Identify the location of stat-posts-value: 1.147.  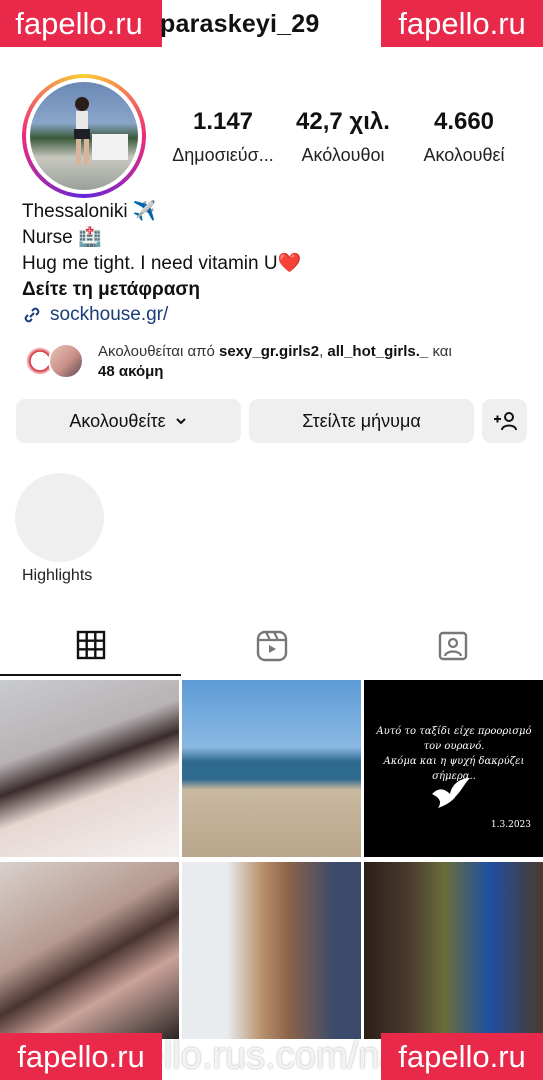
(223, 121).